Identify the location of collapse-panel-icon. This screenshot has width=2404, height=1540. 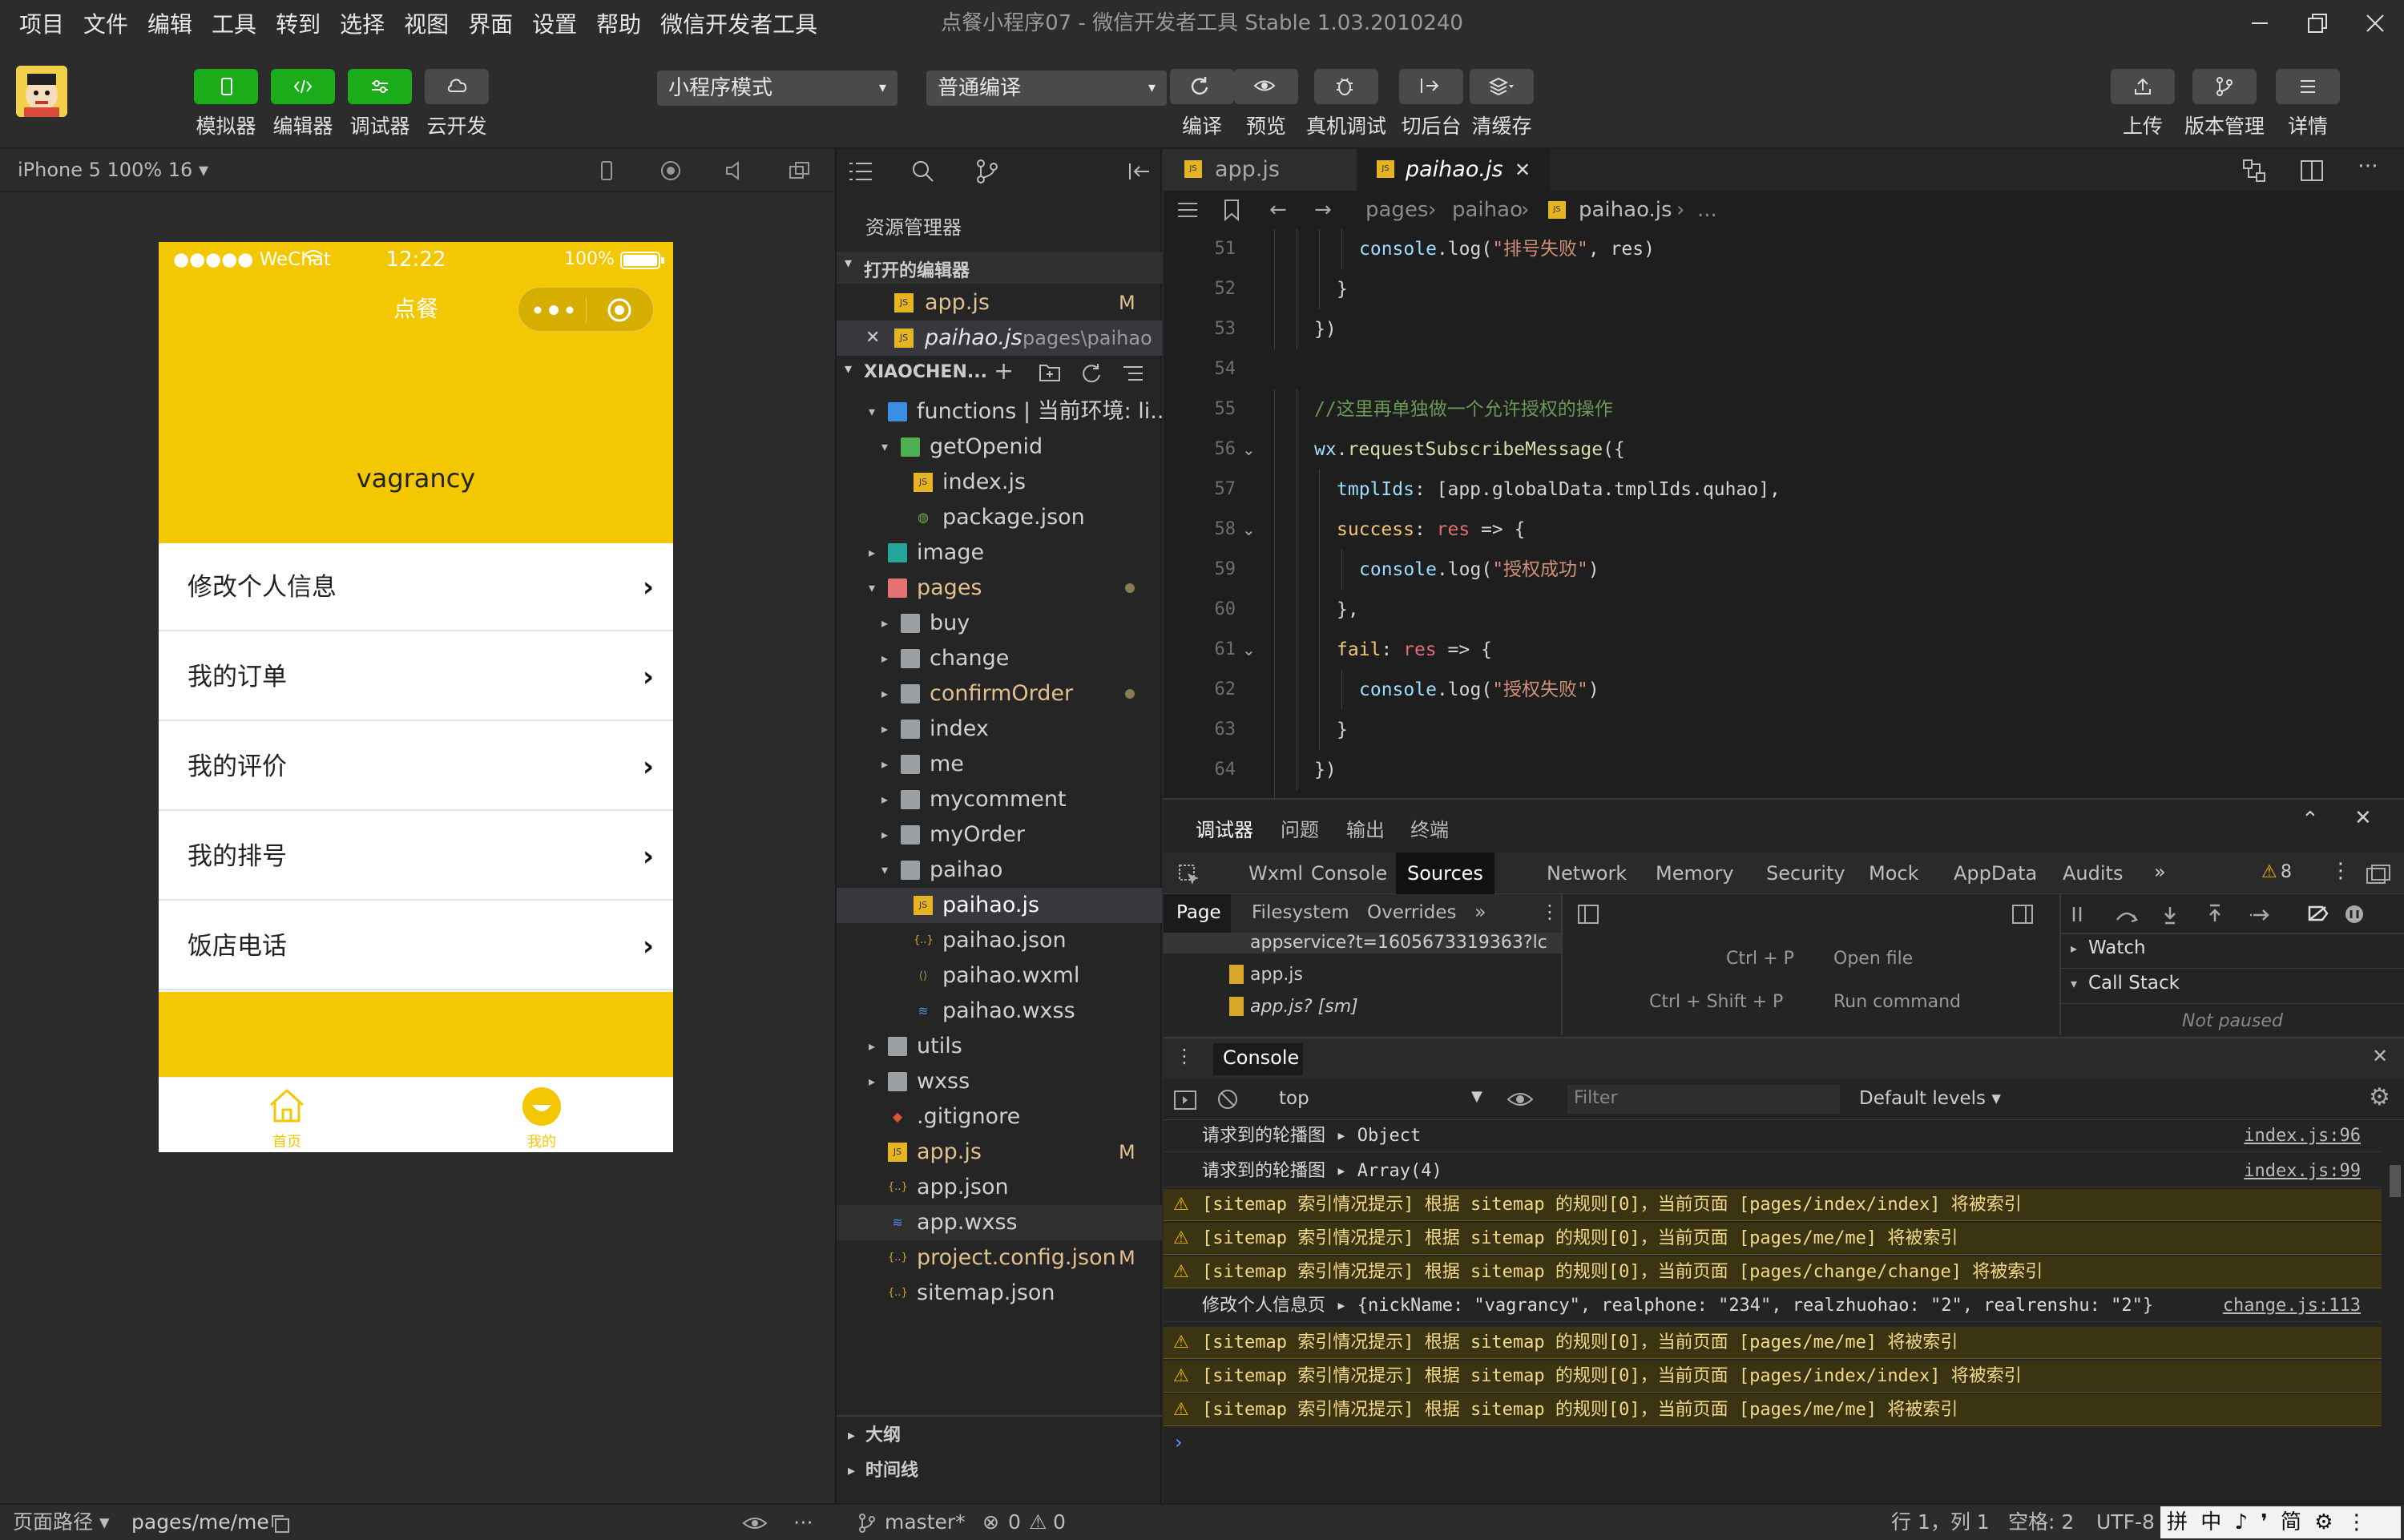
(1139, 171).